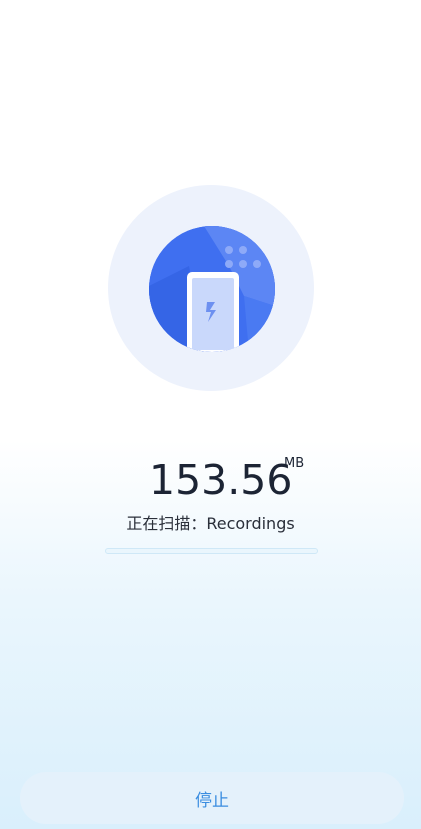 The height and width of the screenshot is (829, 421). Describe the element at coordinates (212, 798) in the screenshot. I see `stop-button: 停止` at that location.